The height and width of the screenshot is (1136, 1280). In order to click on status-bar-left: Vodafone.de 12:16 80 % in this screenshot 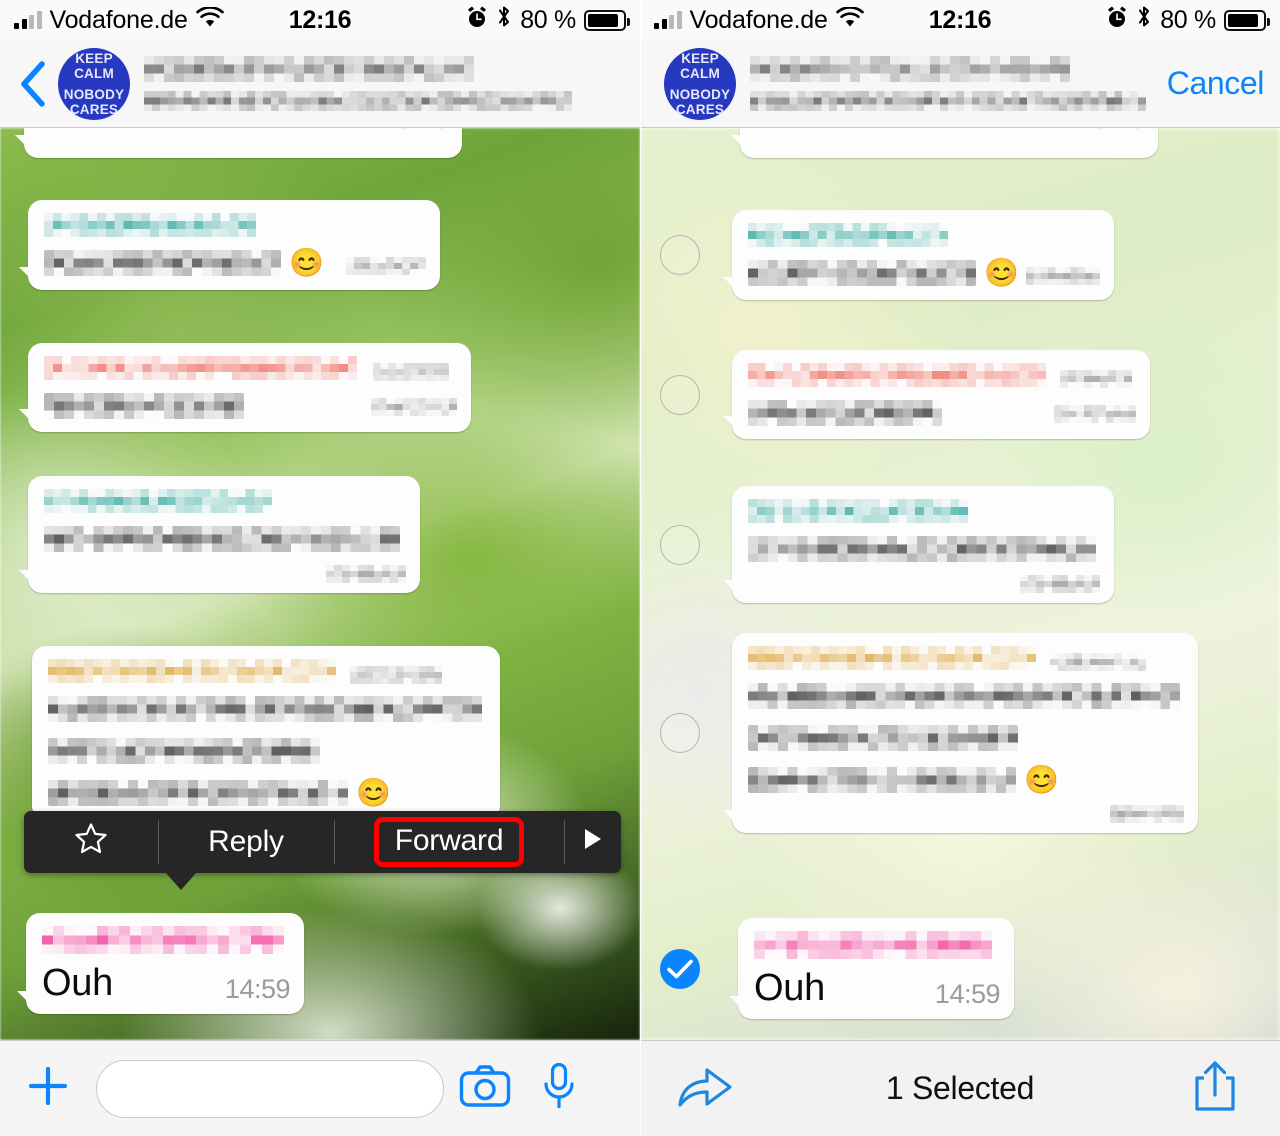, I will do `click(320, 20)`.